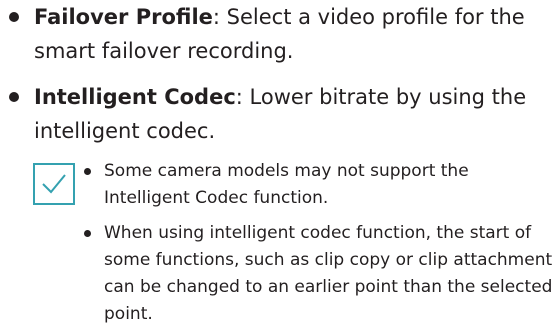 This screenshot has height=331, width=557. I want to click on item-term: Failover Profile, so click(123, 17).